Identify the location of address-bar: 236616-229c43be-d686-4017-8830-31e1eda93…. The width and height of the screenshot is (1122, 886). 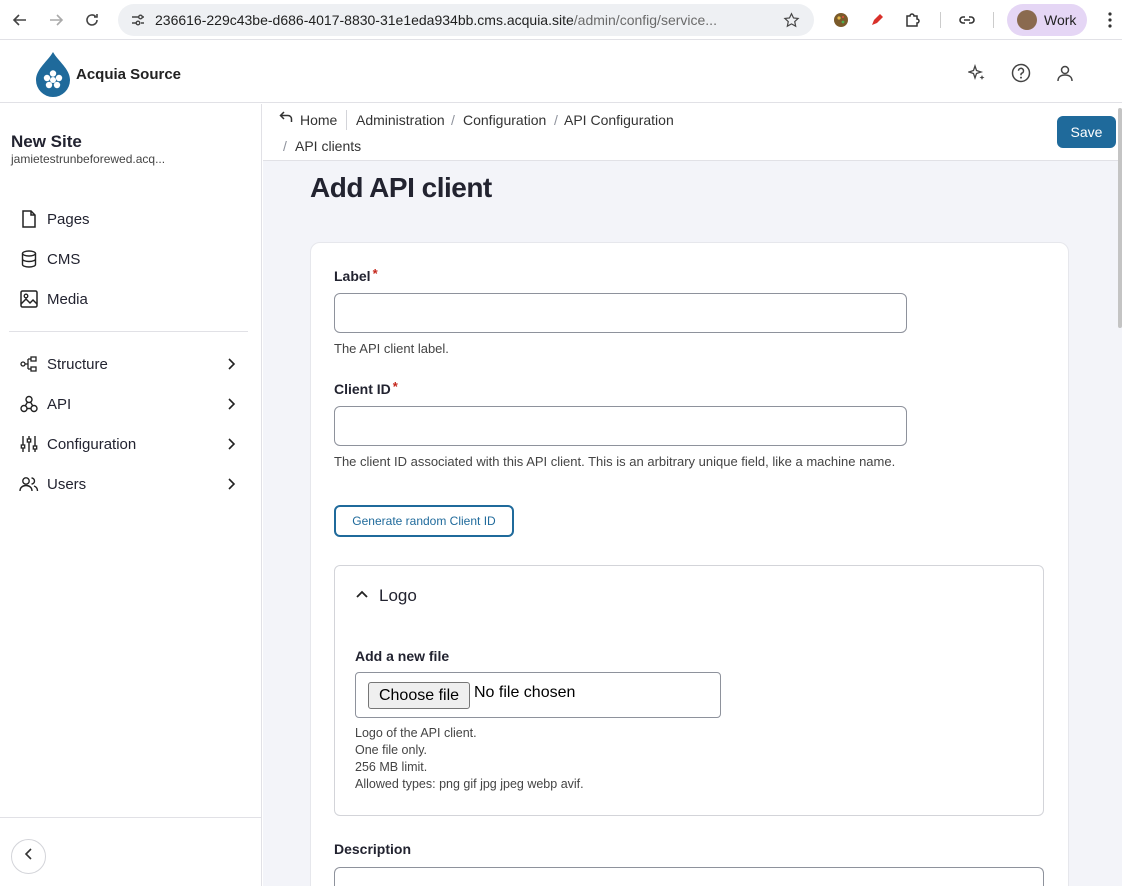
(466, 20).